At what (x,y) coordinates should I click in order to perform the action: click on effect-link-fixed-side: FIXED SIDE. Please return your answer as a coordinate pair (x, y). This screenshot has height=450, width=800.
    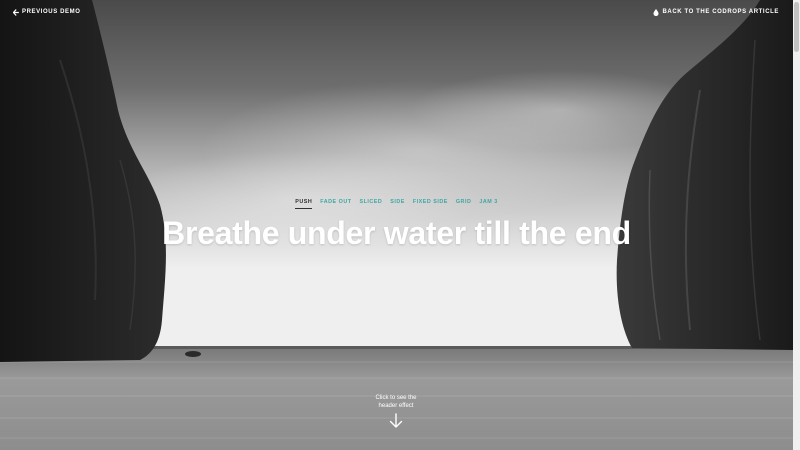
    Looking at the image, I should click on (430, 203).